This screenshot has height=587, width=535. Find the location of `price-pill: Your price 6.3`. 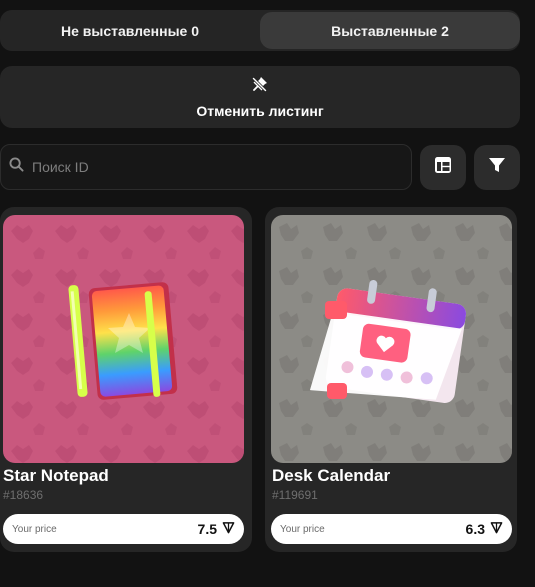

price-pill: Your price 6.3 is located at coordinates (391, 529).